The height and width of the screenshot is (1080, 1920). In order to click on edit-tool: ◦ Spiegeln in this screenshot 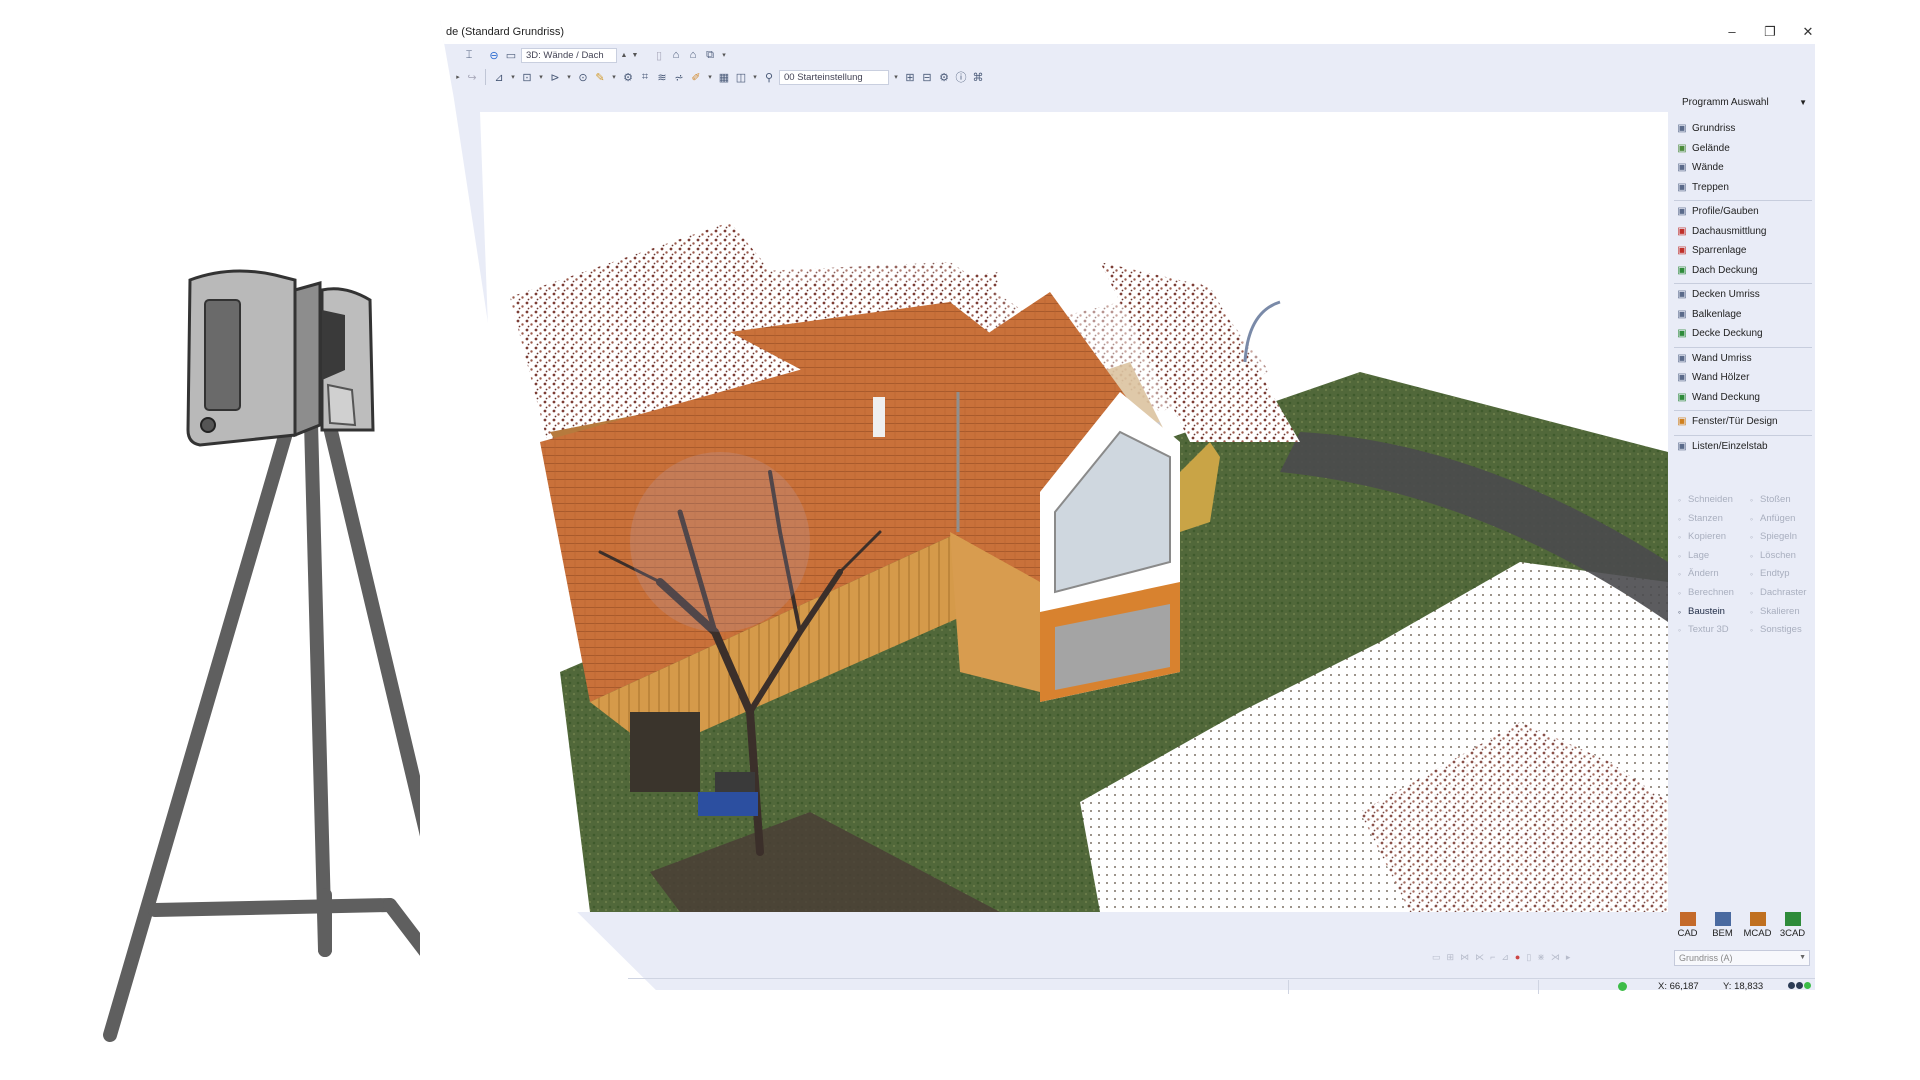, I will do `click(1771, 537)`.